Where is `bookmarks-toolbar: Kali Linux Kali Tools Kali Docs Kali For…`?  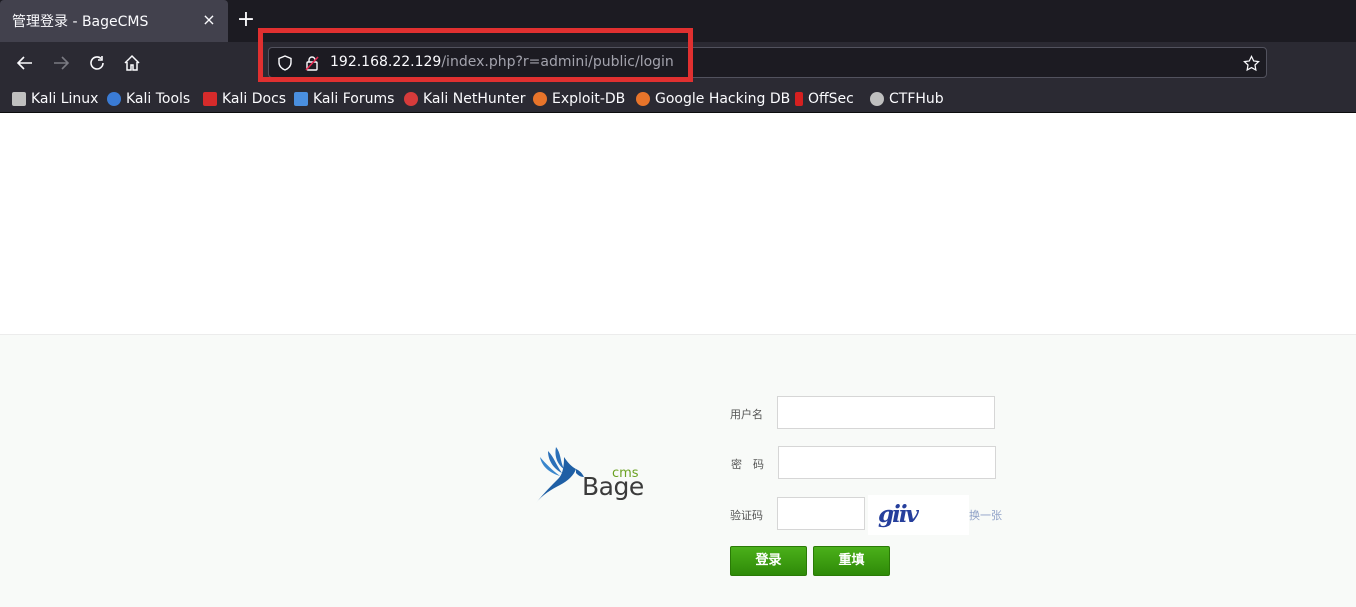 bookmarks-toolbar: Kali Linux Kali Tools Kali Docs Kali For… is located at coordinates (678, 98).